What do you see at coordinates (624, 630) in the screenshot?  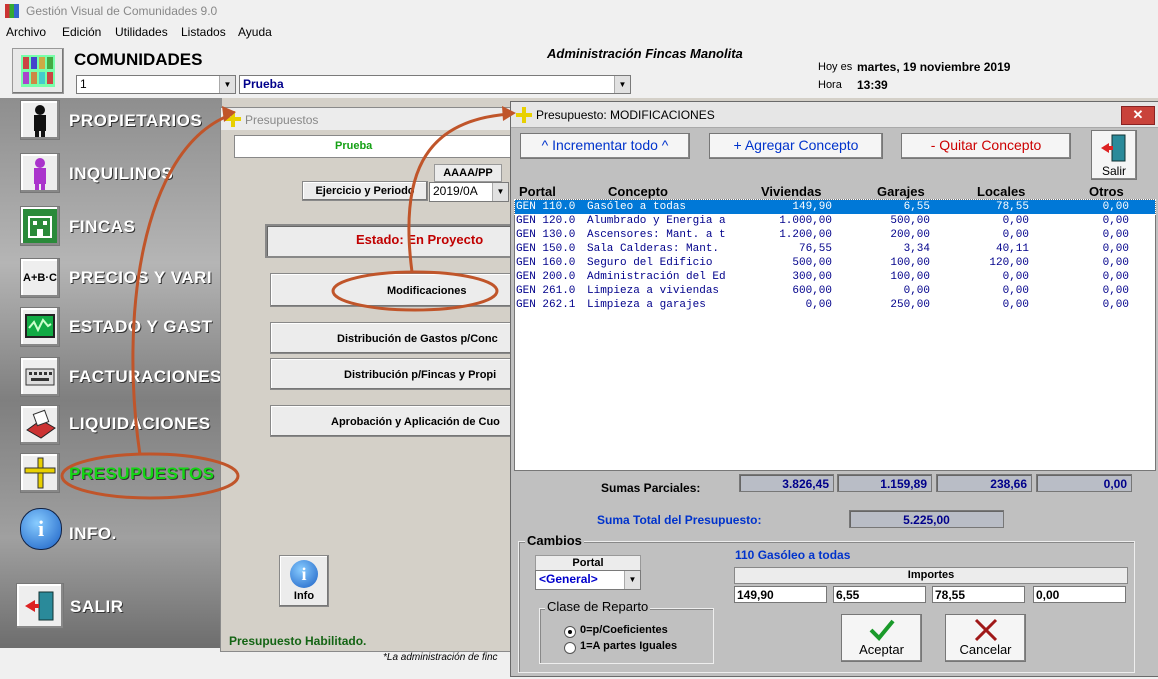 I see `option-coeficientes: 0=p/Coeficientes` at bounding box center [624, 630].